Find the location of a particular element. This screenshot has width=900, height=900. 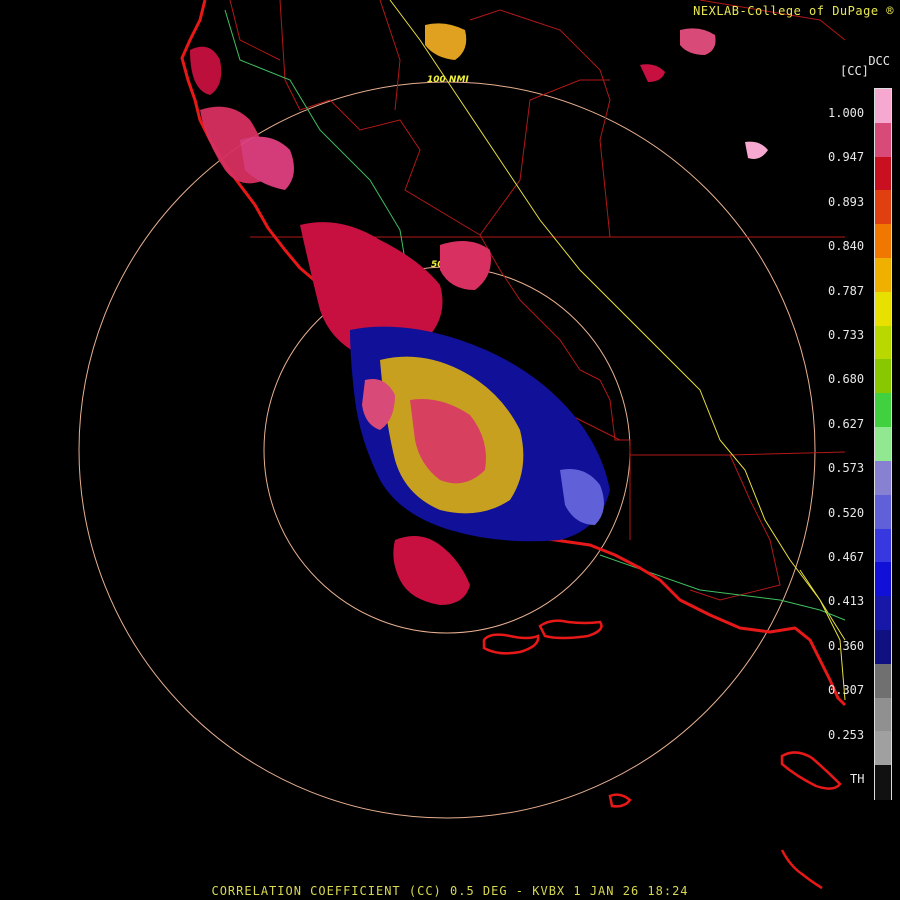

colorbar is located at coordinates (883, 444).